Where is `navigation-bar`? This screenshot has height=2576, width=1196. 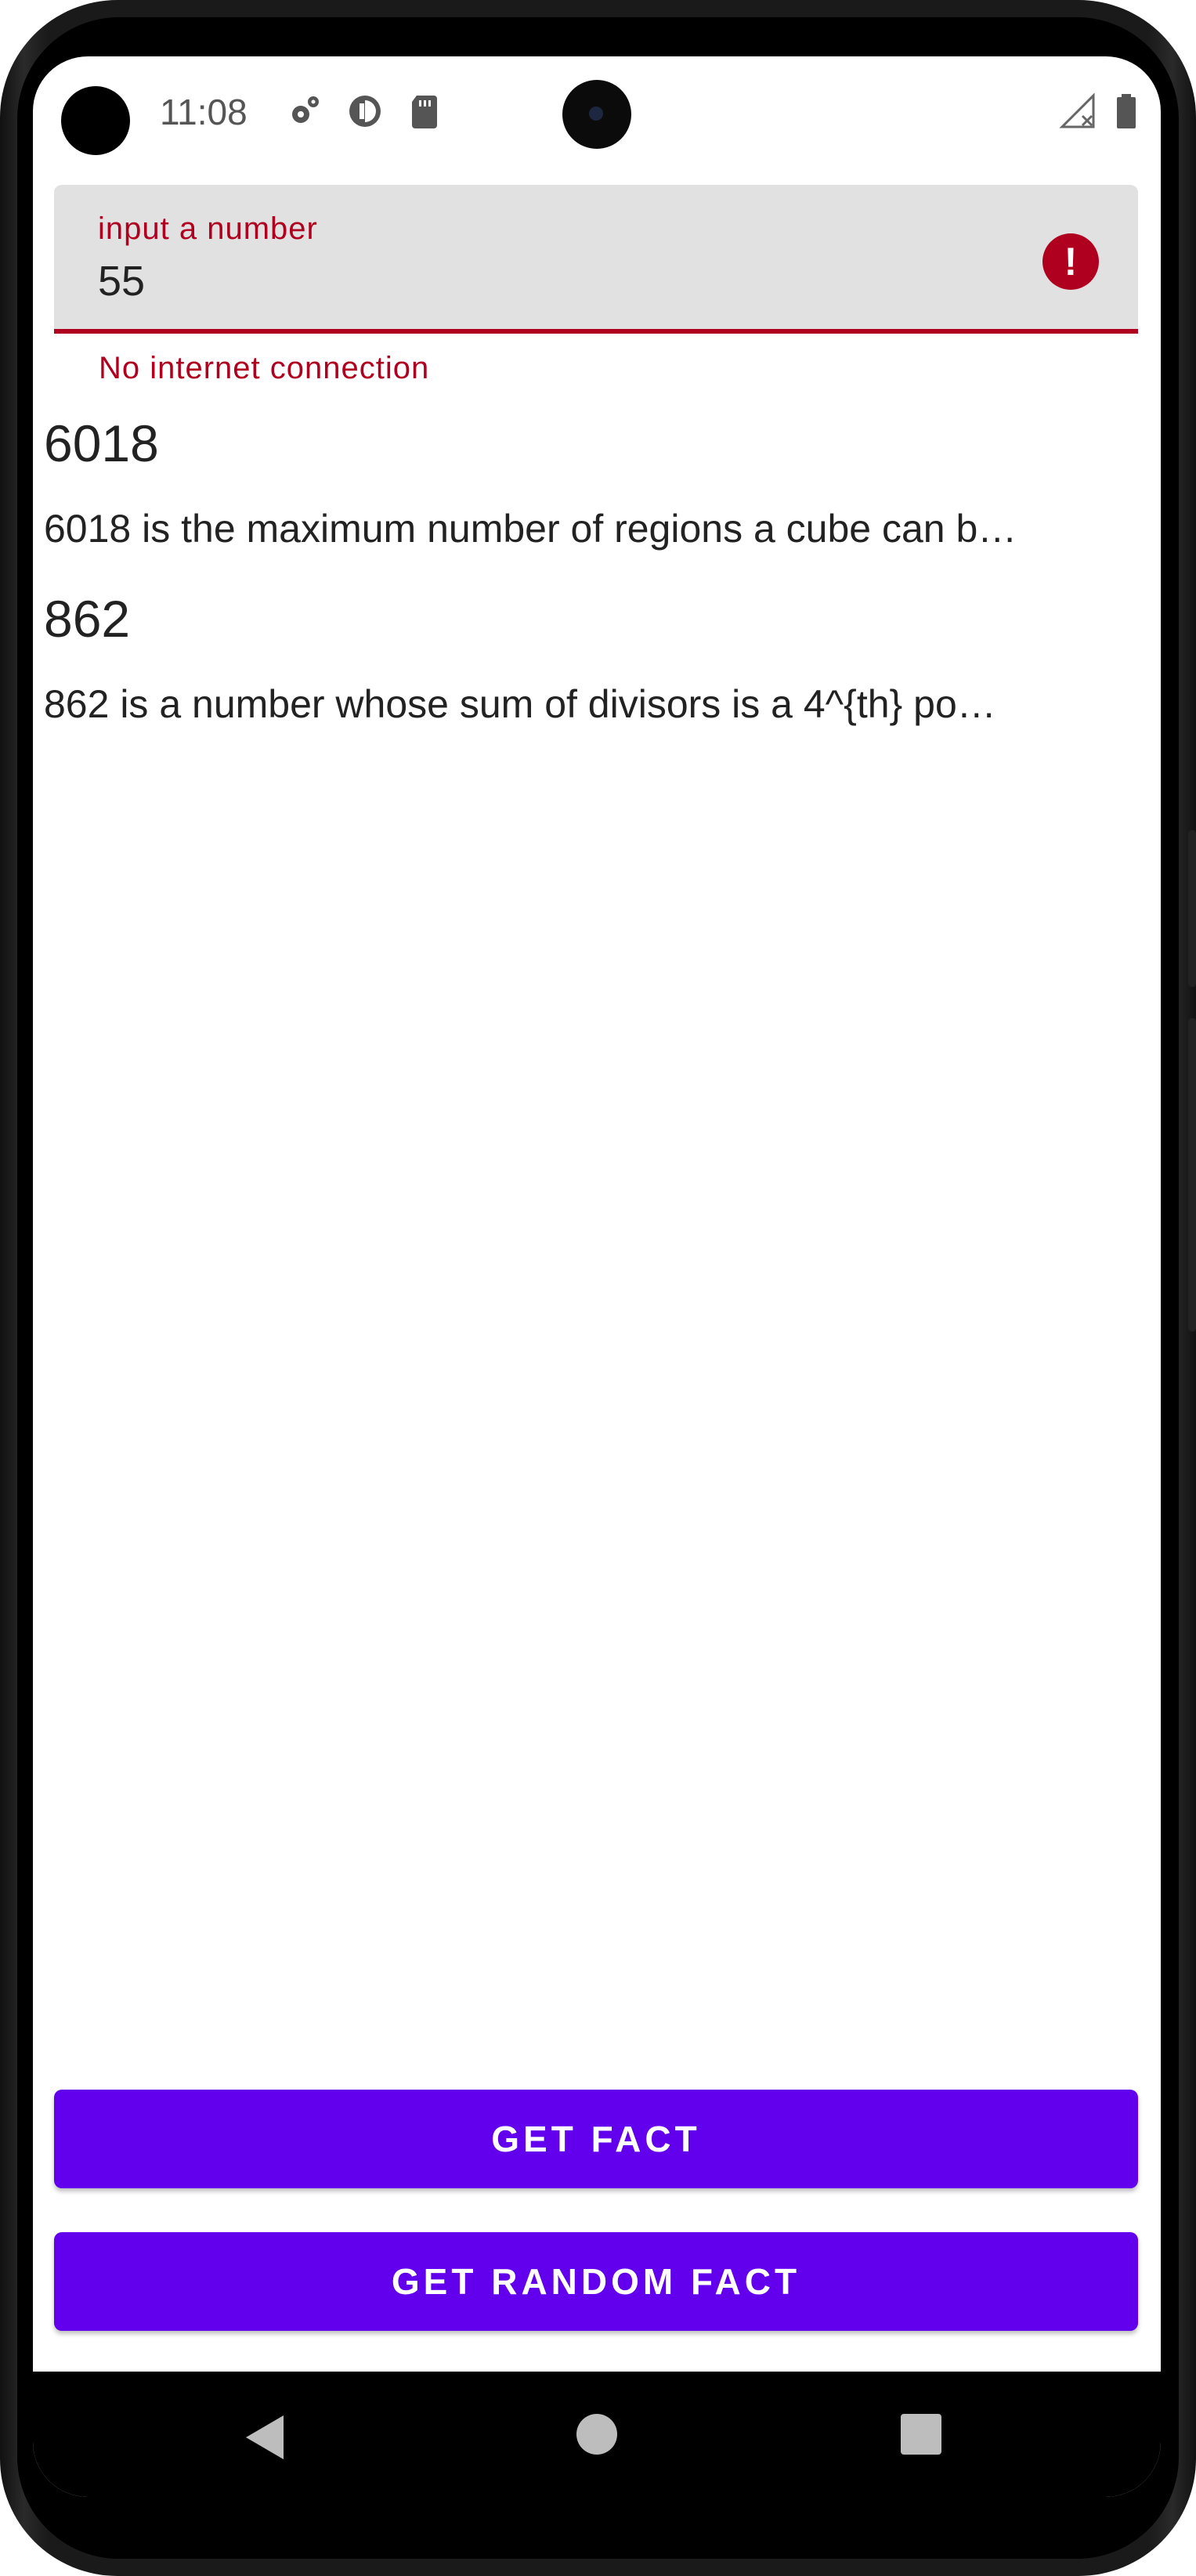
navigation-bar is located at coordinates (597, 2434).